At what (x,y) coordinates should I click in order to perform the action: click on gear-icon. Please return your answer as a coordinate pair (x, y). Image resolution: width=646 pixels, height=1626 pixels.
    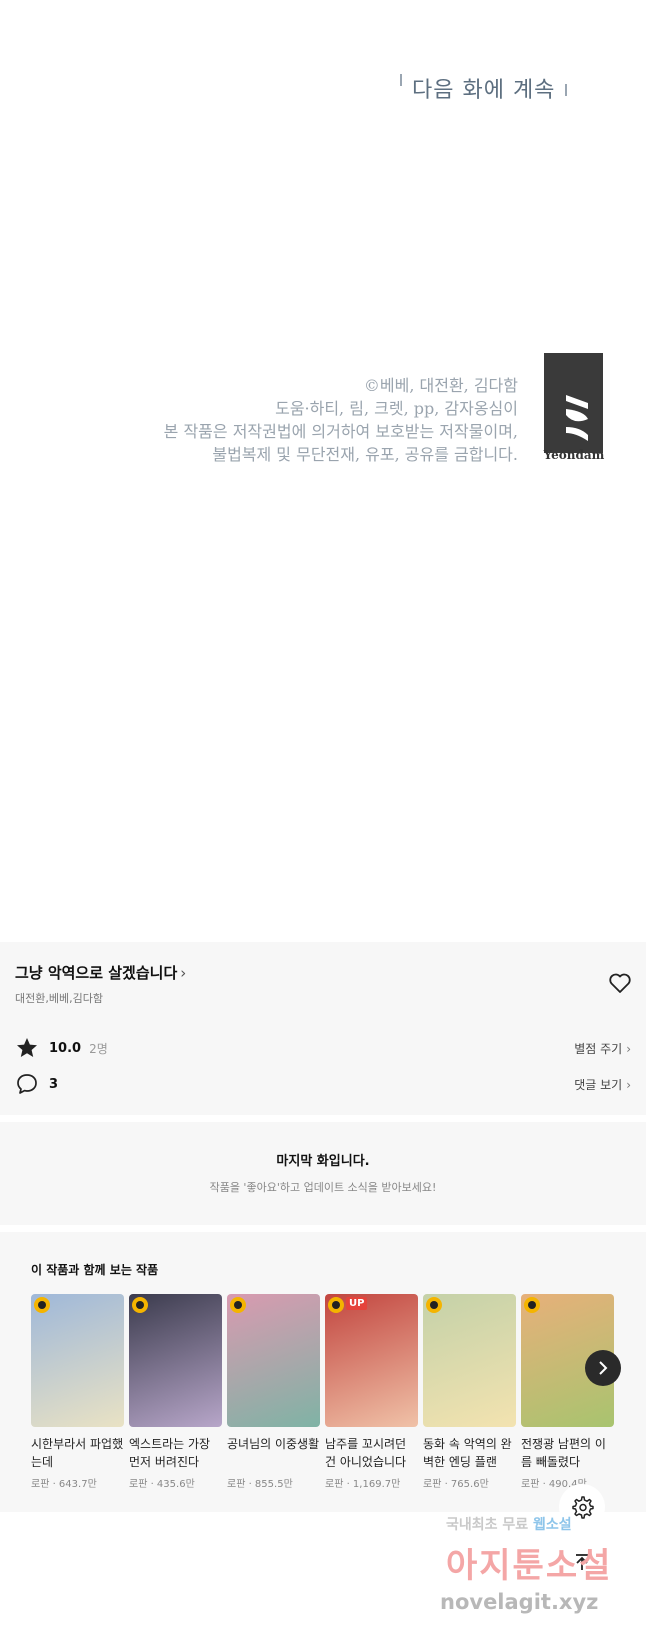
    Looking at the image, I should click on (583, 1507).